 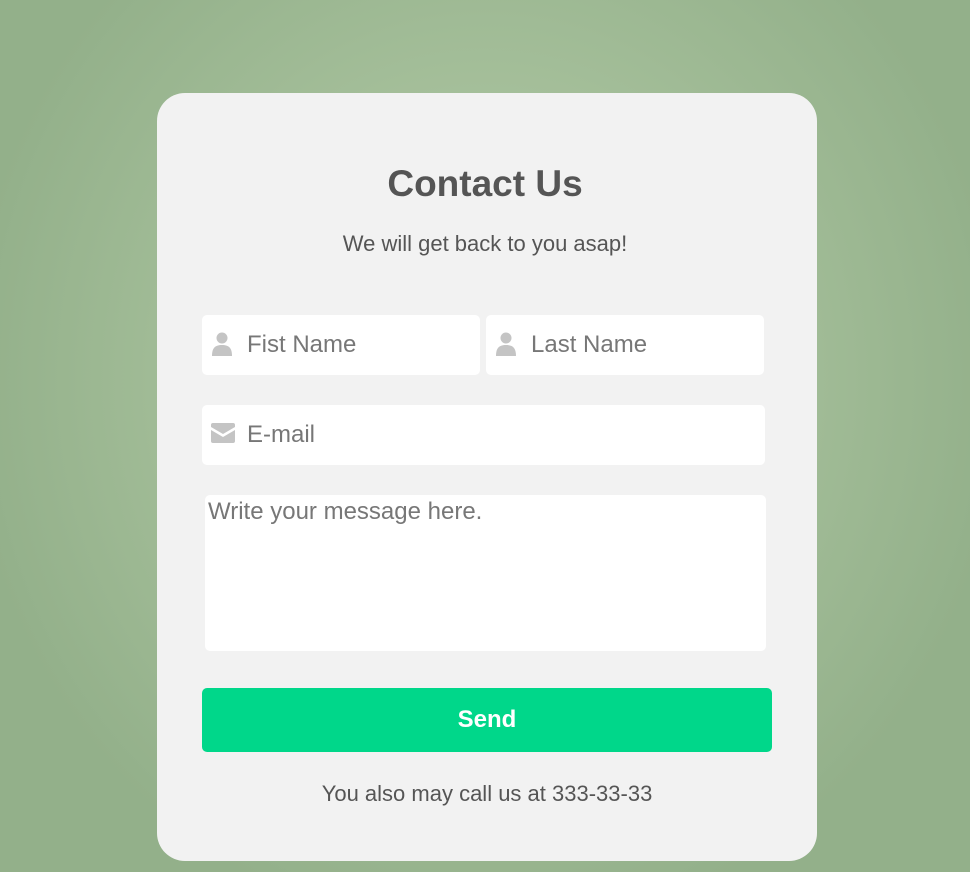 What do you see at coordinates (358, 345) in the screenshot?
I see `first-name-input` at bounding box center [358, 345].